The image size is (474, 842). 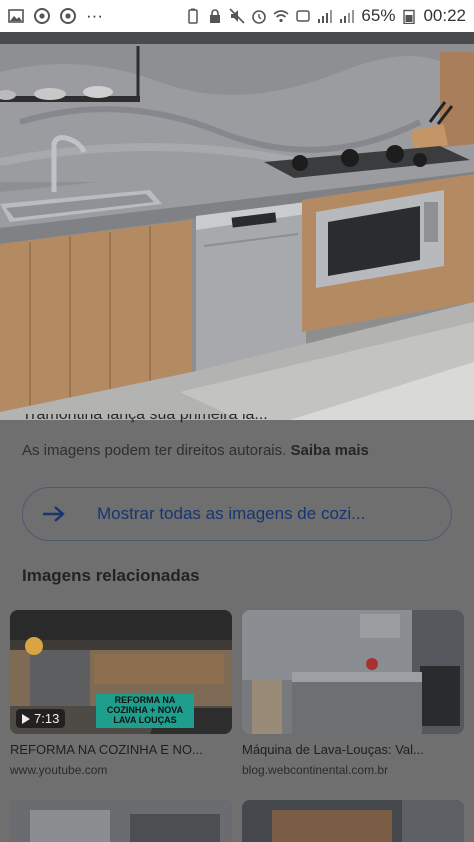 What do you see at coordinates (378, 15) in the screenshot?
I see `battery-level: 65%` at bounding box center [378, 15].